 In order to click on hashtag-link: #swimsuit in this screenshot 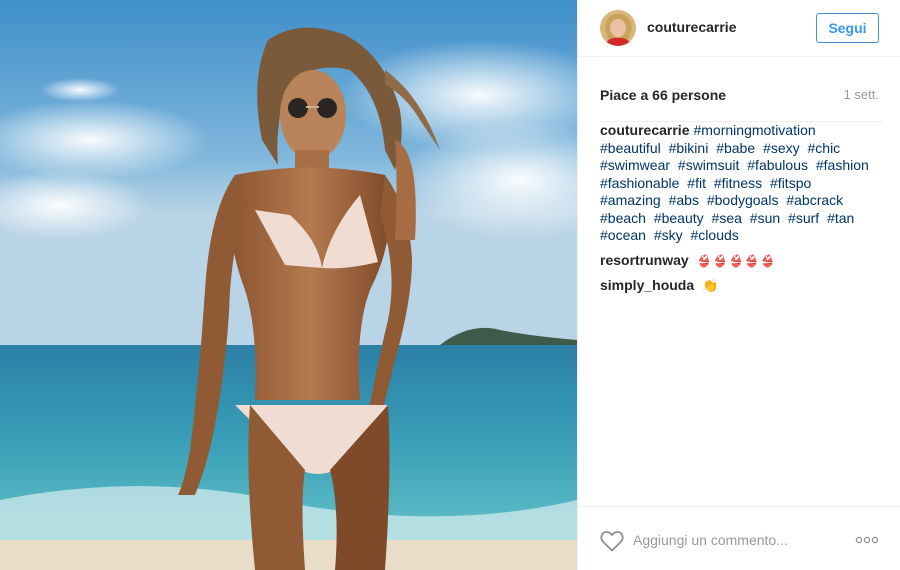, I will do `click(708, 165)`.